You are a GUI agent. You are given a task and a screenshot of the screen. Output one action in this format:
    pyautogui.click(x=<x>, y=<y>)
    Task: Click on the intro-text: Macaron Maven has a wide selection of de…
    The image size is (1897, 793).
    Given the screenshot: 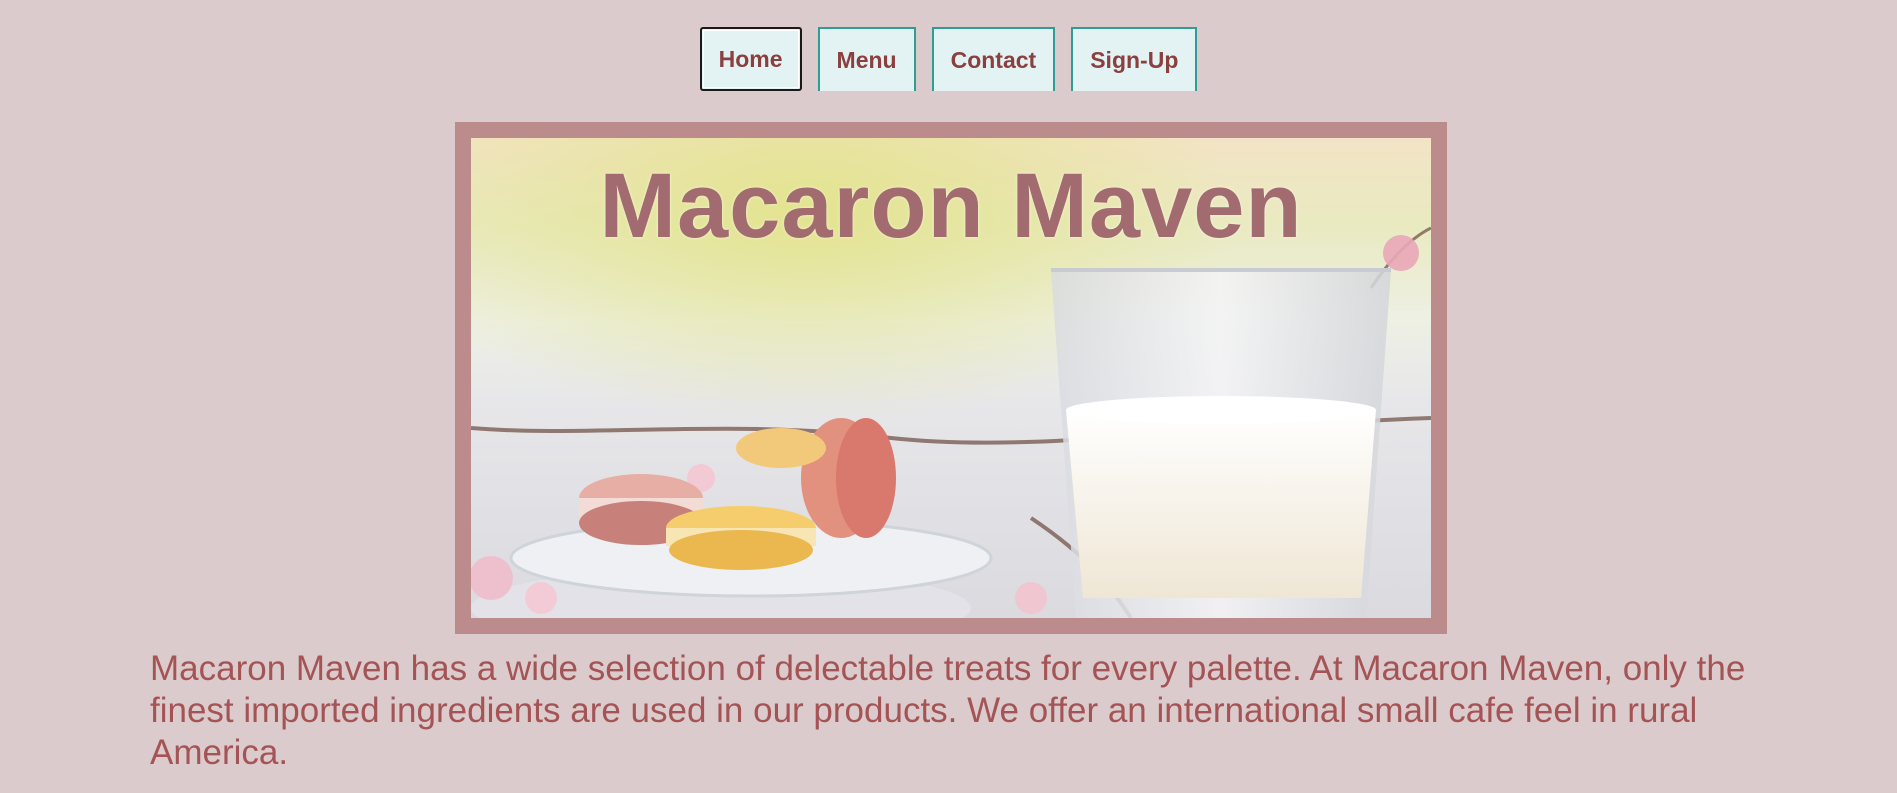 What is the action you would take?
    pyautogui.click(x=948, y=710)
    